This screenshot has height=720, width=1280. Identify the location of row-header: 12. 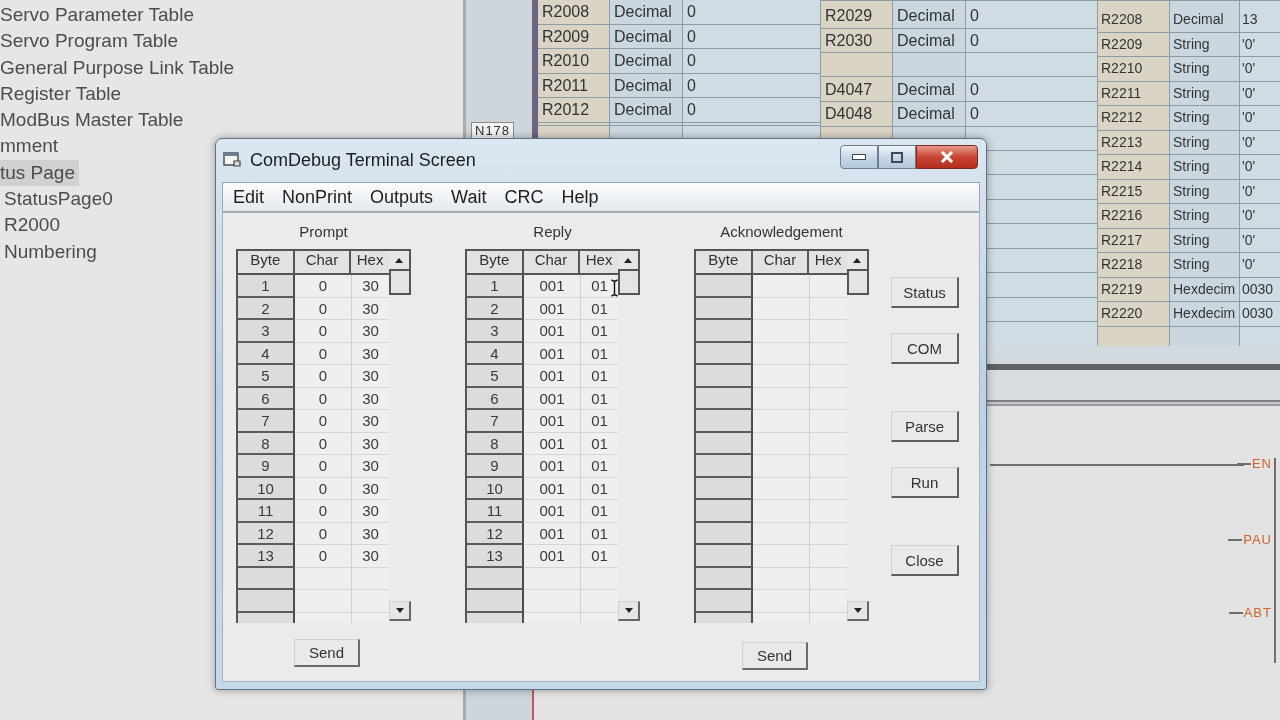
(266, 533).